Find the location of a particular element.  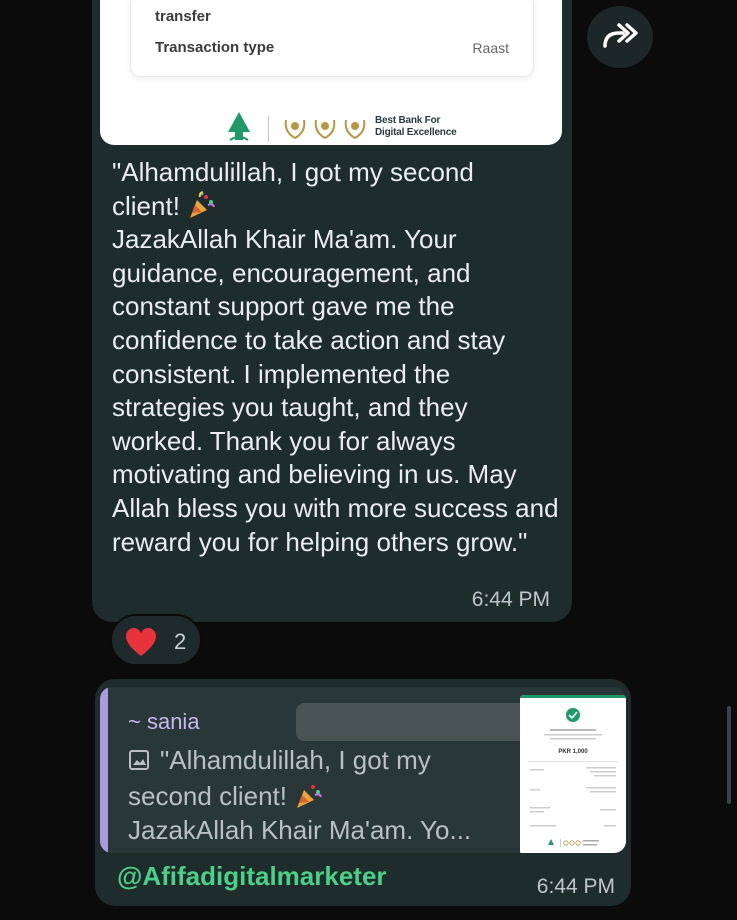

mention-link: @Afifadigitalmarketer is located at coordinates (252, 876).